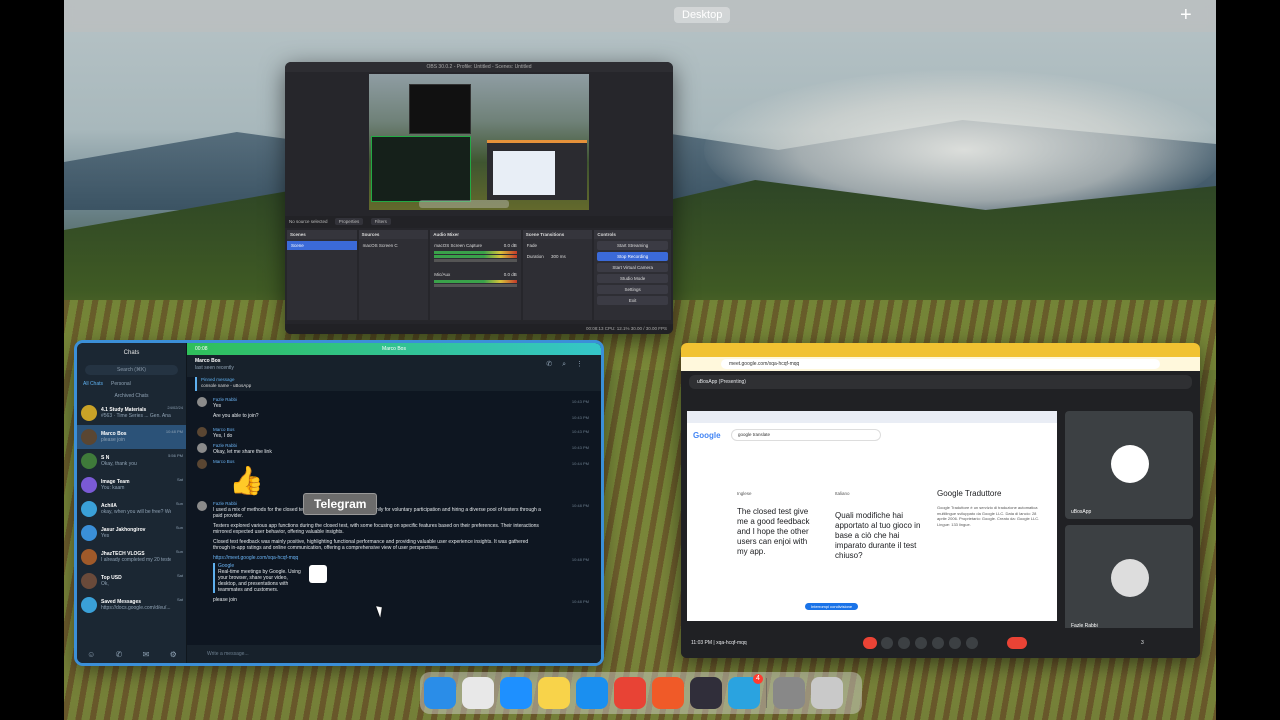 Image resolution: width=1280 pixels, height=720 pixels. Describe the element at coordinates (378, 558) in the screenshot. I see `message-link: https://meet.google.com/xqa-hcqf-mqq` at that location.